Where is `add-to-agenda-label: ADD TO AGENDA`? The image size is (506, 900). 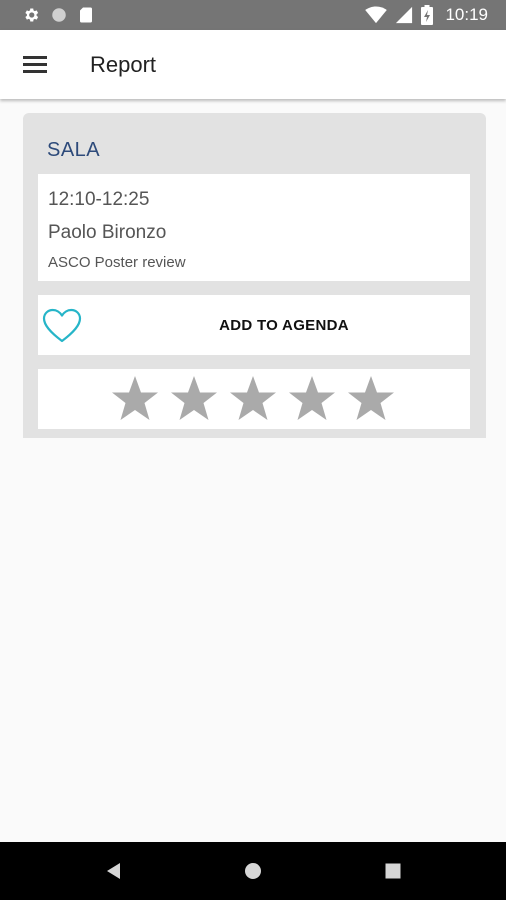
add-to-agenda-label: ADD TO AGENDA is located at coordinates (284, 325).